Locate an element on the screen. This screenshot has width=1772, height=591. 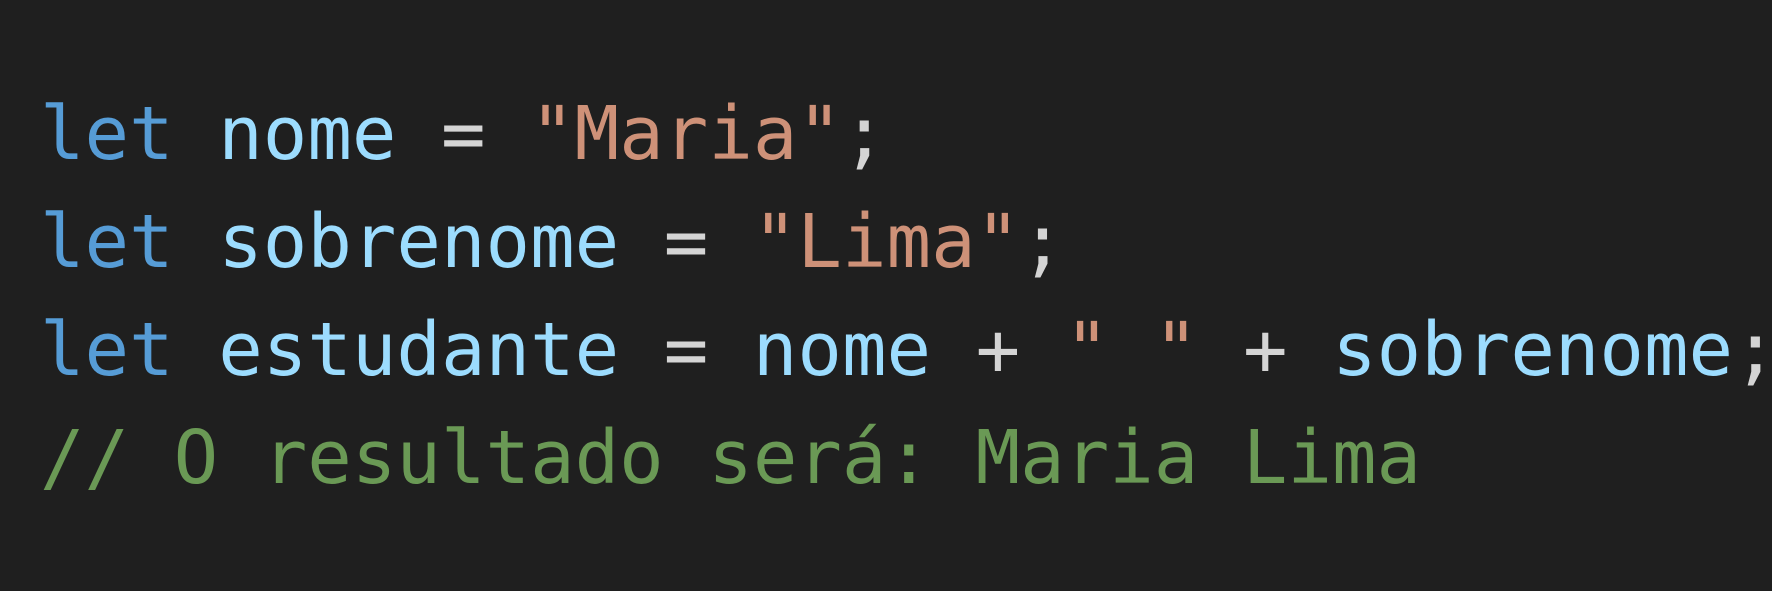
variable-nome: nome is located at coordinates (307, 134).